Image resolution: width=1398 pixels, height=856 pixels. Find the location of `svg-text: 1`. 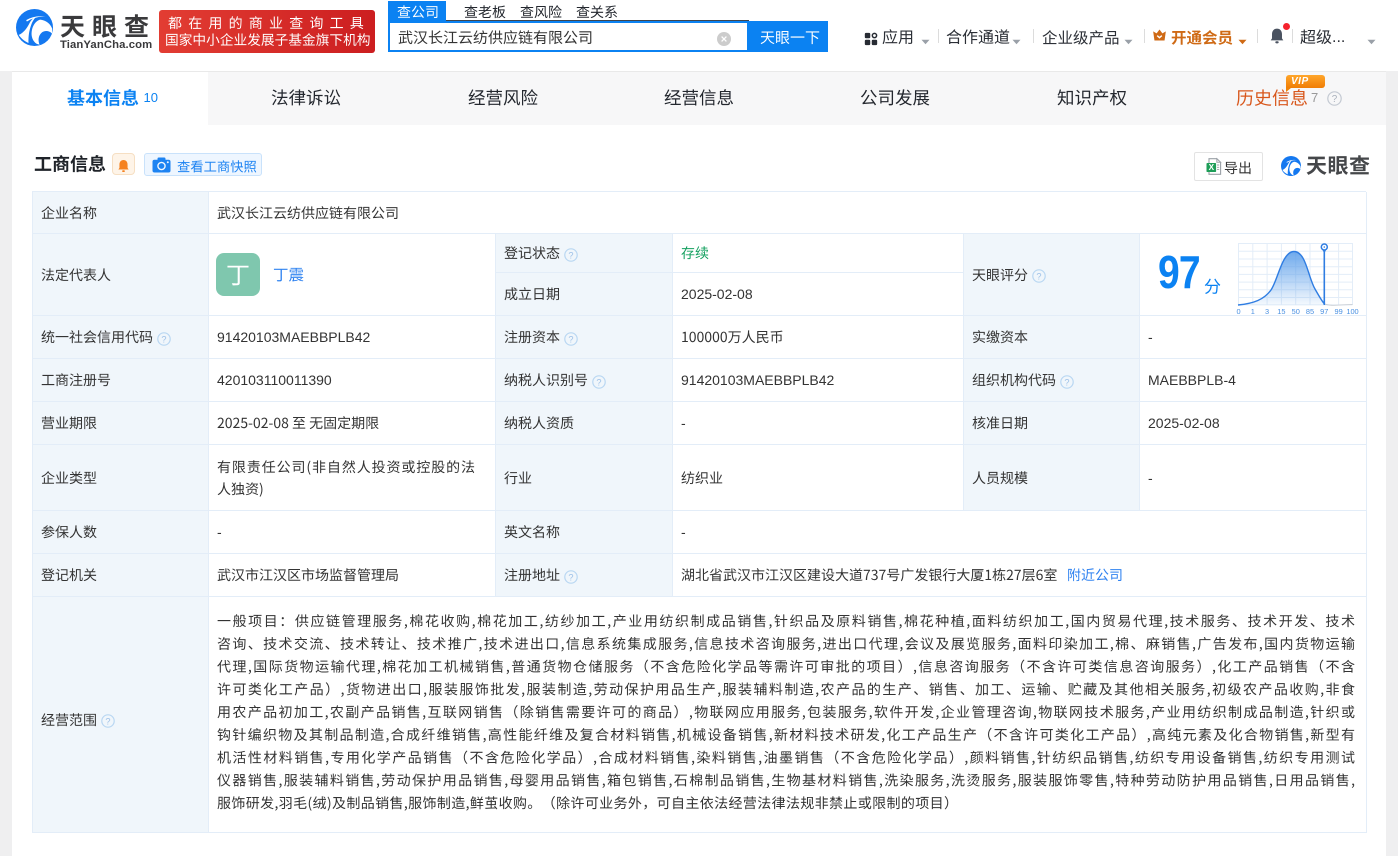

svg-text: 1 is located at coordinates (1252, 311).